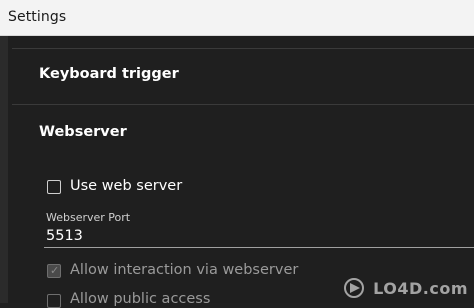  Describe the element at coordinates (126, 186) in the screenshot. I see `use-web-server-label: Use web server` at that location.